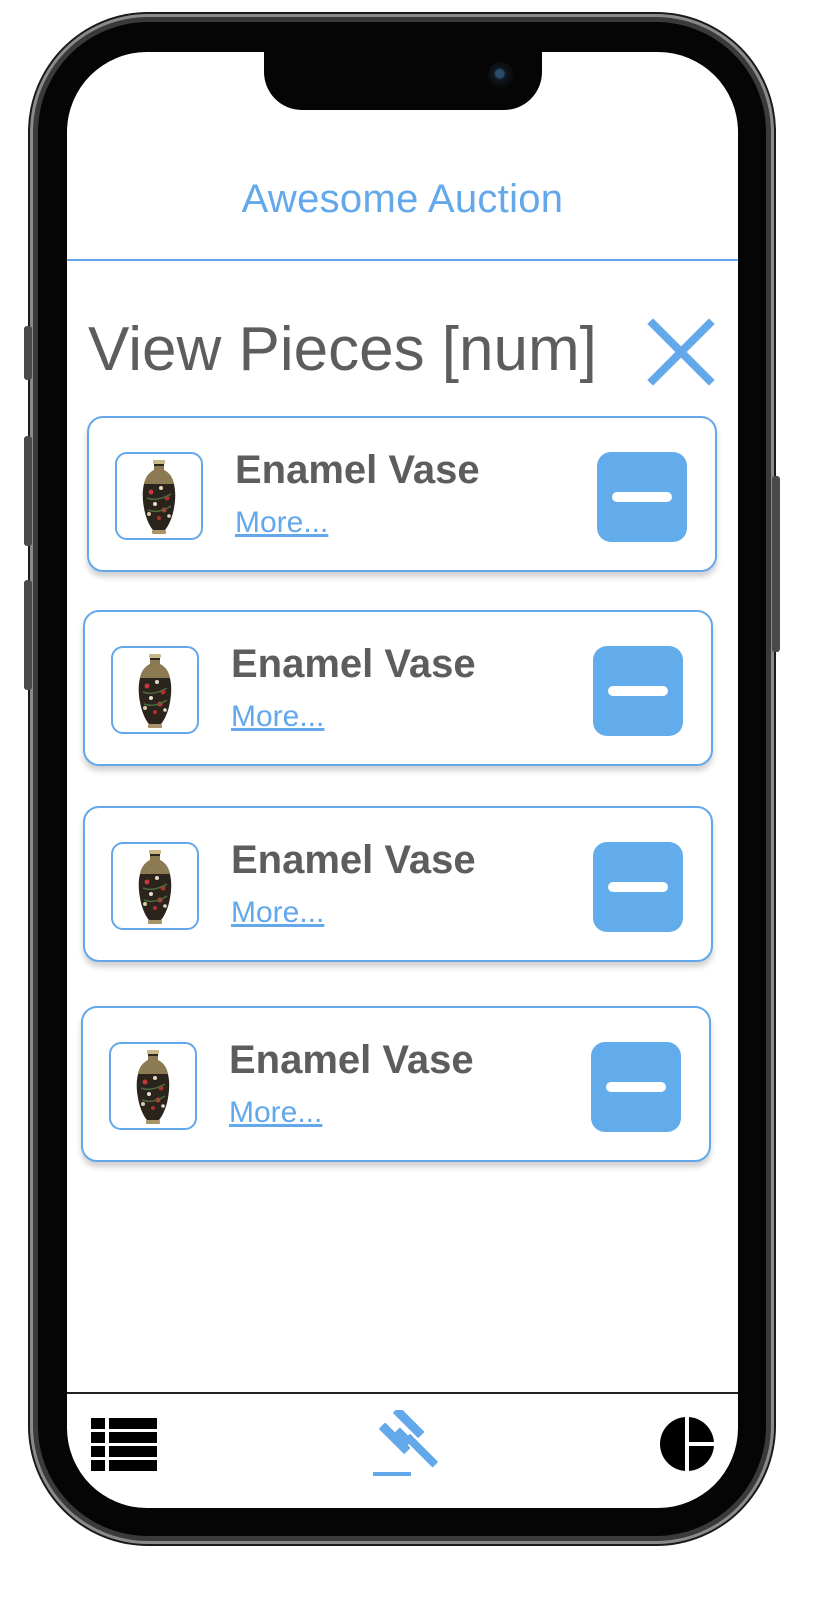 Image resolution: width=820 pixels, height=1600 pixels. I want to click on bottom-nav-divider, so click(402, 1393).